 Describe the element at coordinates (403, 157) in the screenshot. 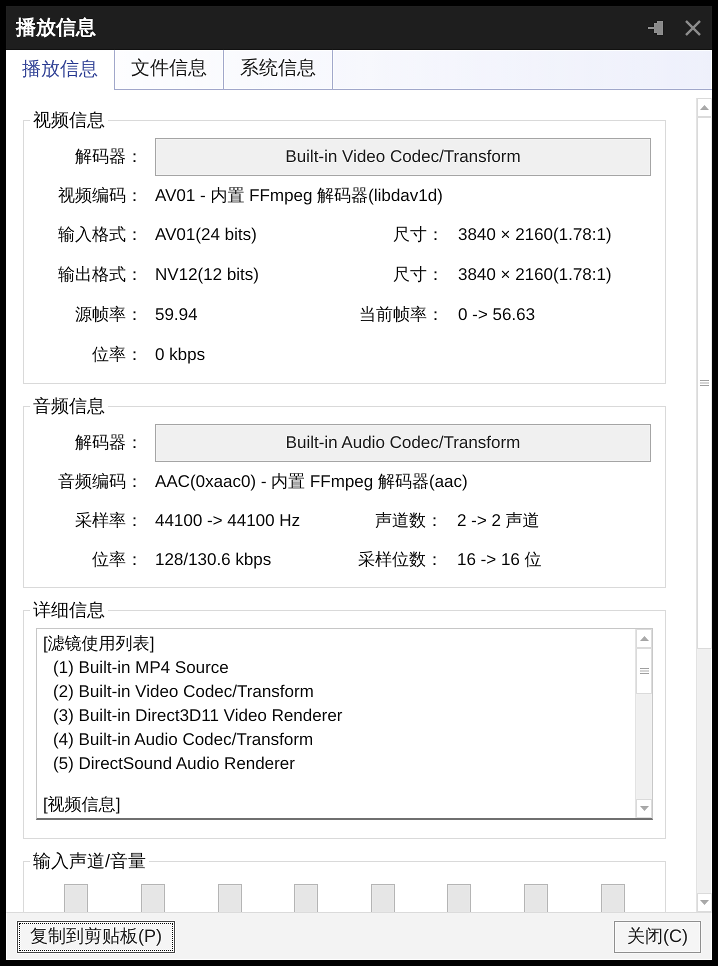

I see `decoder-button: Built-in Video Codec/Transform` at that location.